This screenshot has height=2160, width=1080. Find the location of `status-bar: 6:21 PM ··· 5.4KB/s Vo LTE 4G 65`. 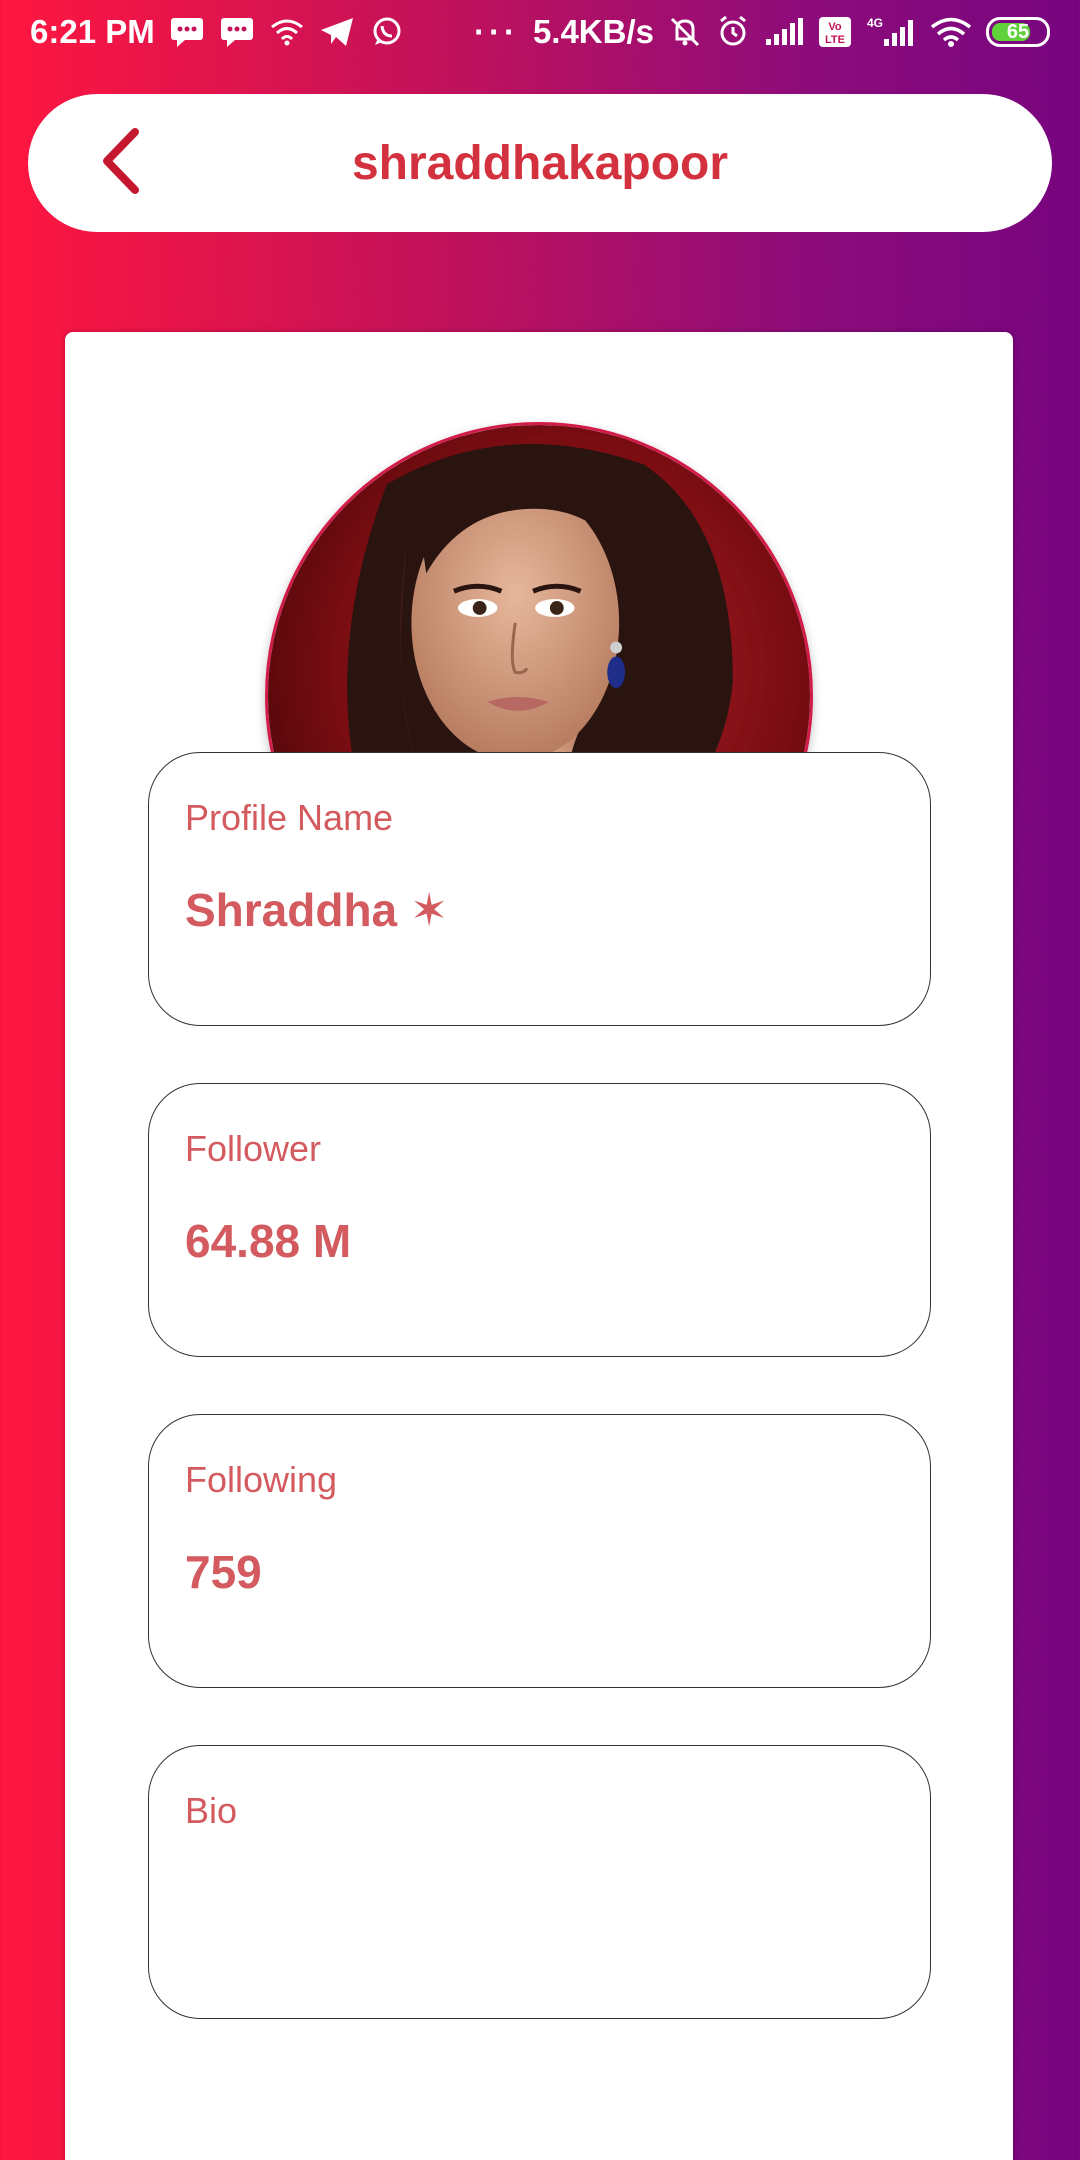

status-bar: 6:21 PM ··· 5.4KB/s Vo LTE 4G 65 is located at coordinates (540, 32).